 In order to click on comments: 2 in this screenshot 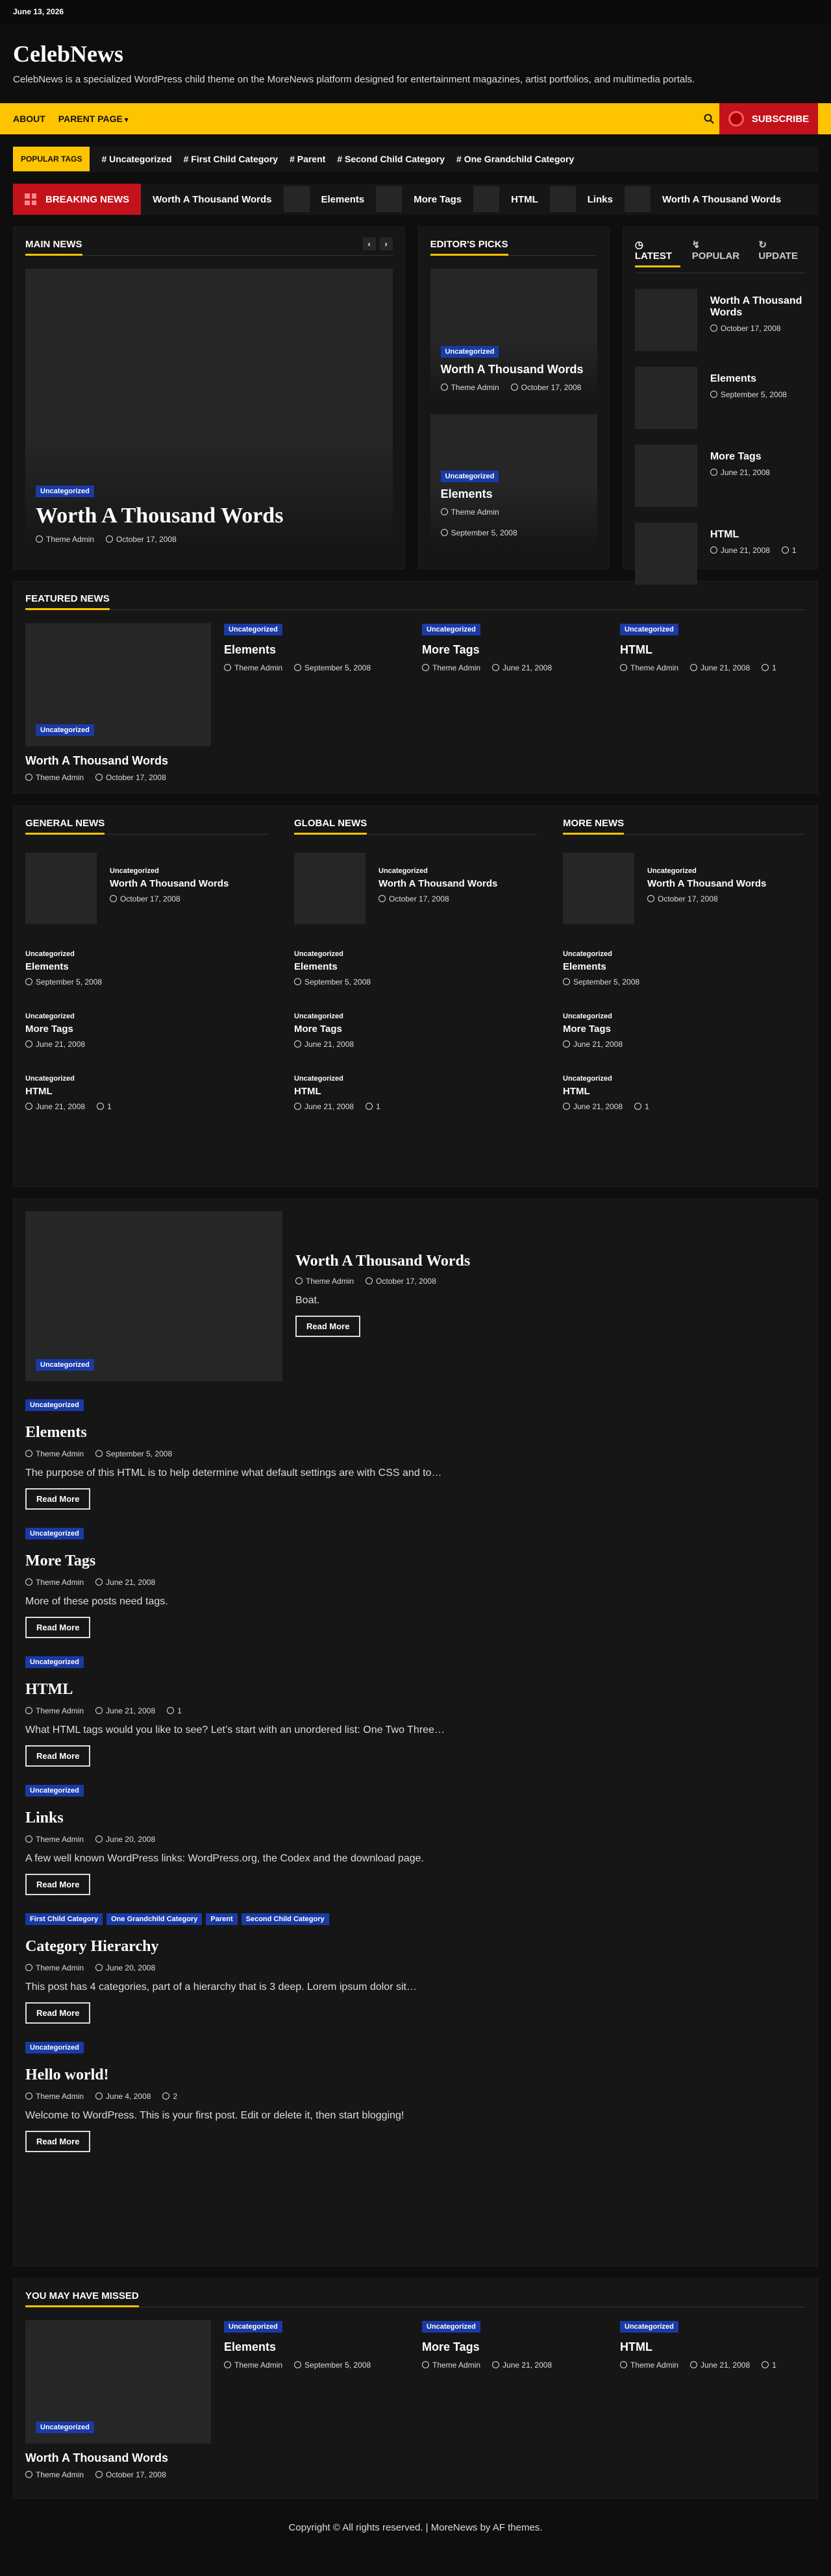, I will do `click(169, 2096)`.